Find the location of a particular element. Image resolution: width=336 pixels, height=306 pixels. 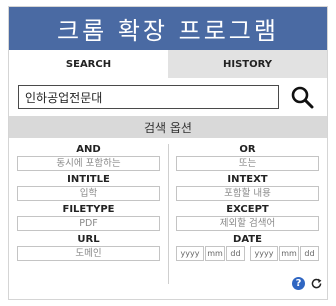

tab-search: SEARCH is located at coordinates (88, 64).